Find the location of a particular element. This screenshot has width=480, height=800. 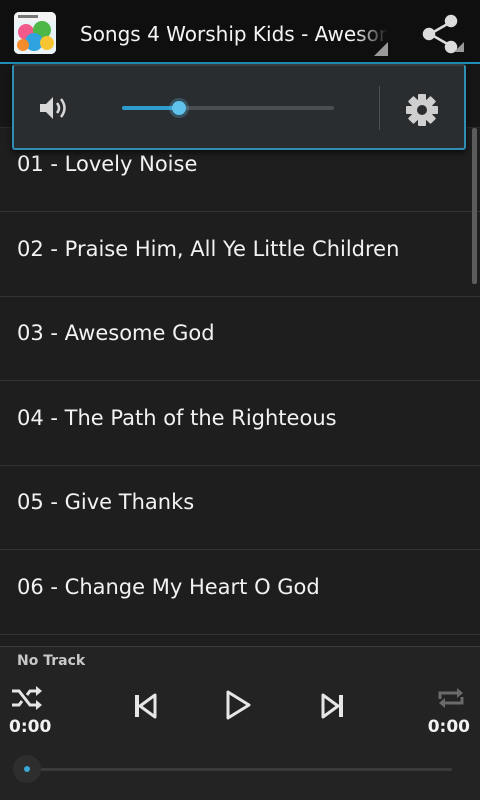

song-item: 04 - The Path of the Righteous is located at coordinates (240, 424).